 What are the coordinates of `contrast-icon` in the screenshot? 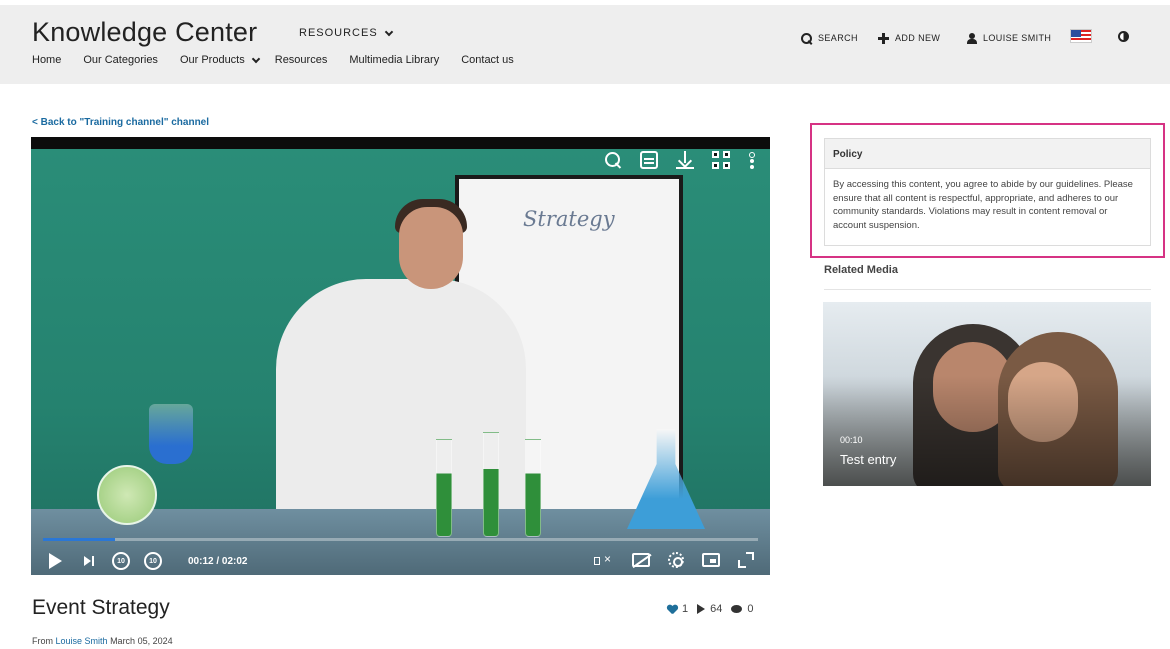 It's located at (1123, 36).